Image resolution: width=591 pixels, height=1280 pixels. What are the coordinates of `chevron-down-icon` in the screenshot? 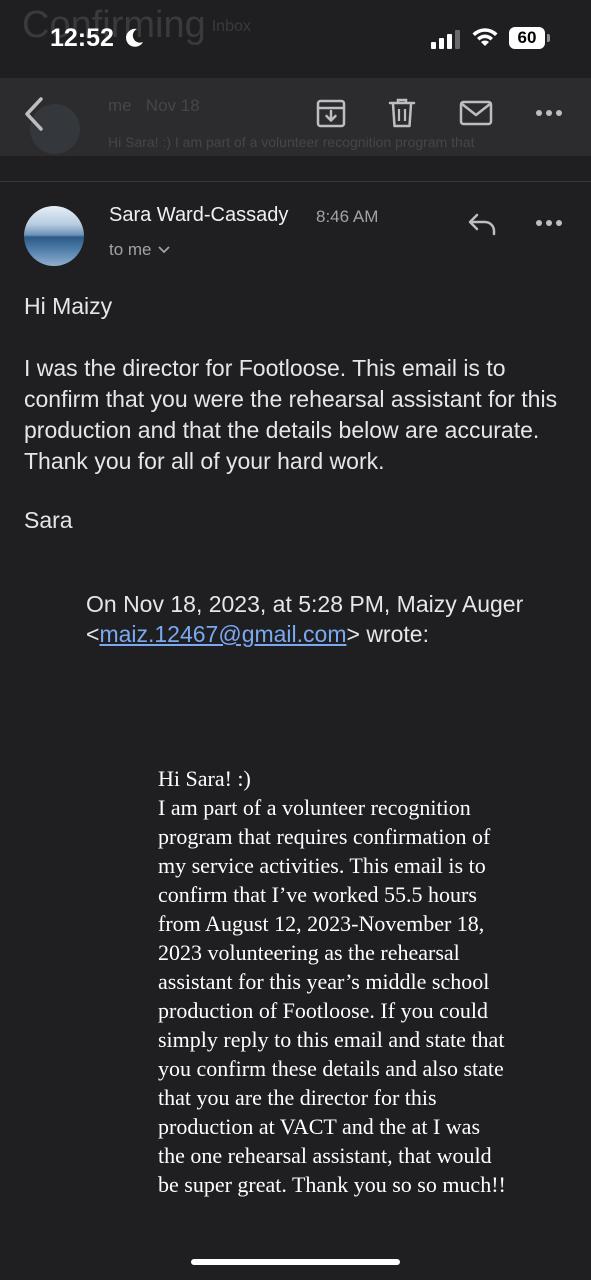 It's located at (163, 250).